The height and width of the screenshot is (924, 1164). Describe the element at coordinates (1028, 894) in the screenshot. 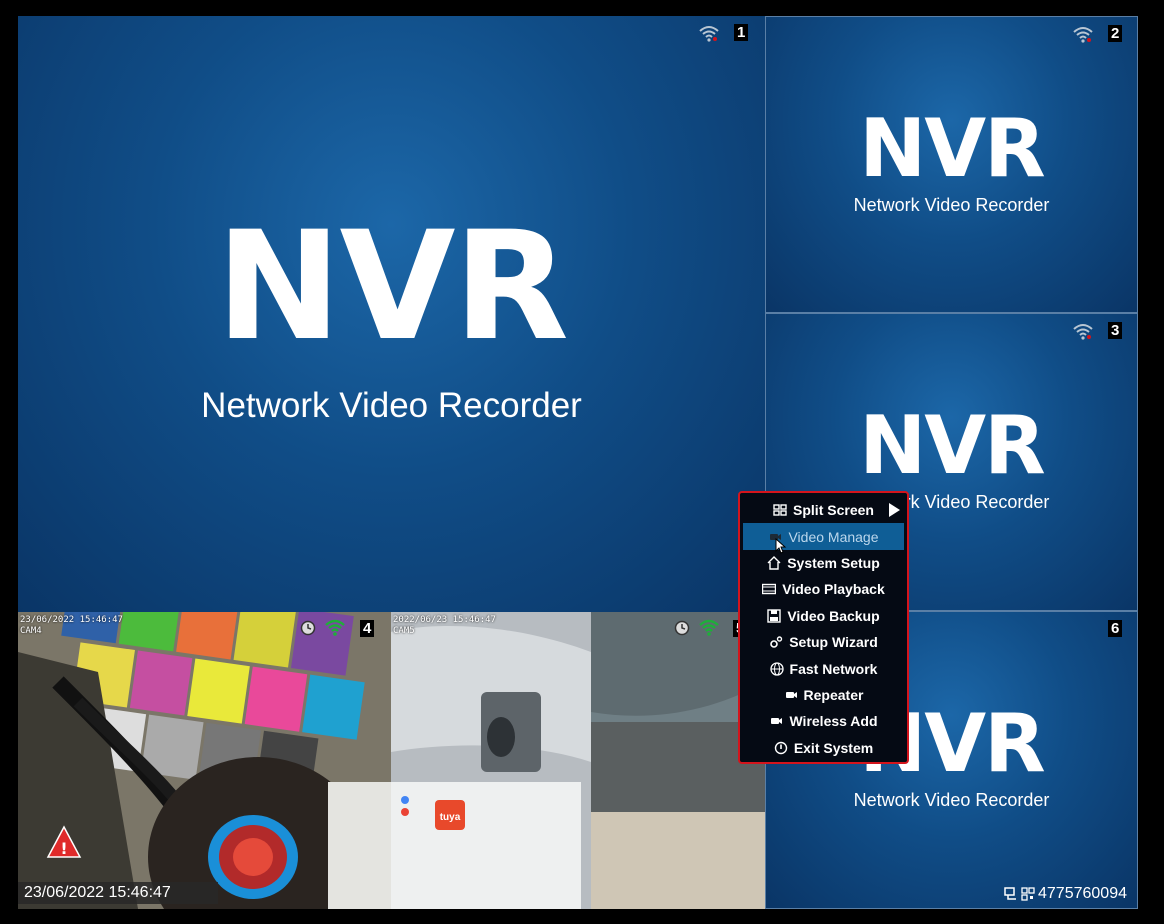

I see `qr-code-icon` at that location.